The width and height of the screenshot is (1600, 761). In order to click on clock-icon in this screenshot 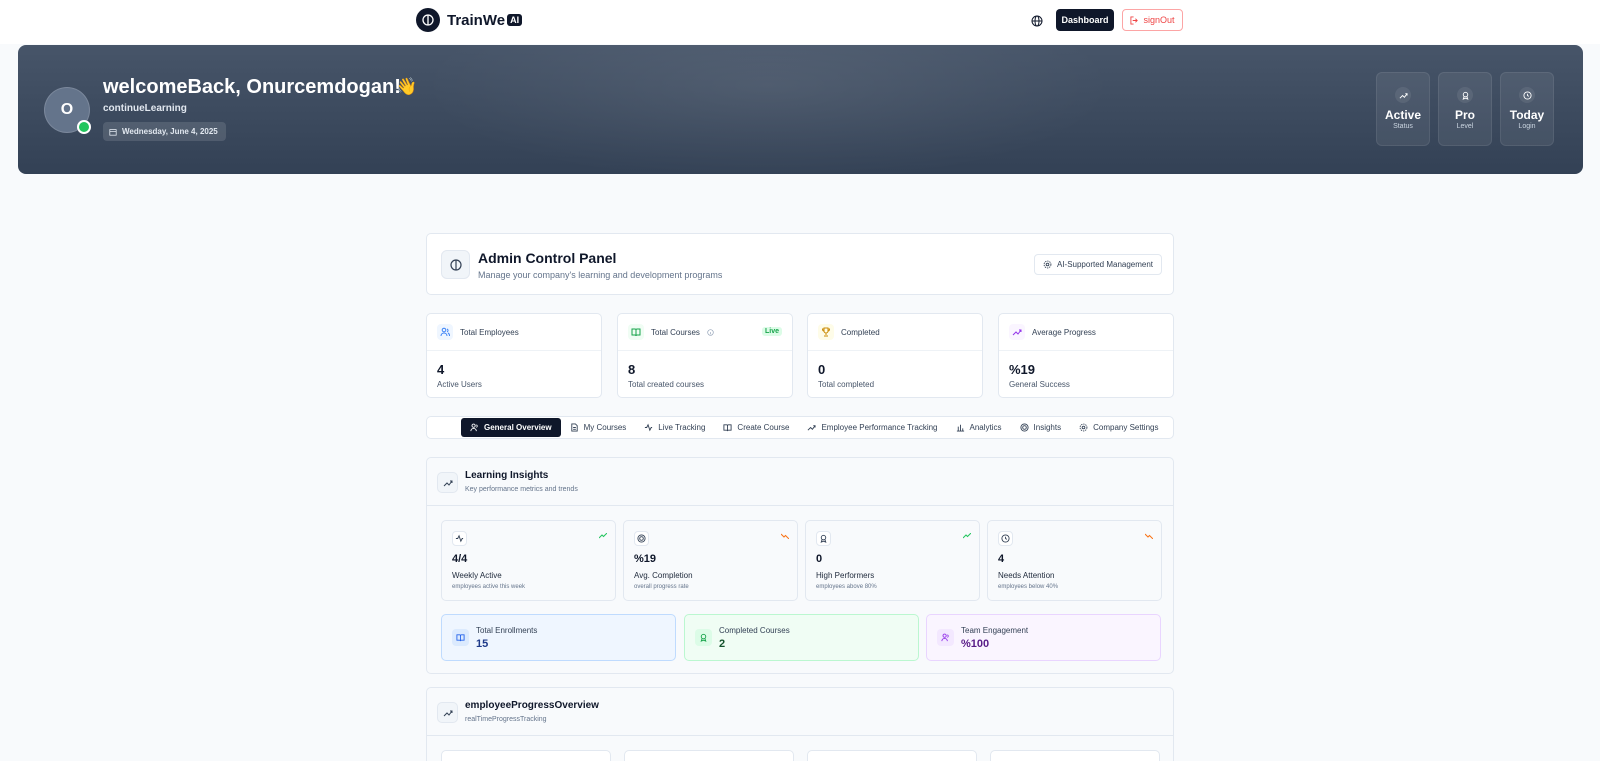, I will do `click(1527, 95)`.